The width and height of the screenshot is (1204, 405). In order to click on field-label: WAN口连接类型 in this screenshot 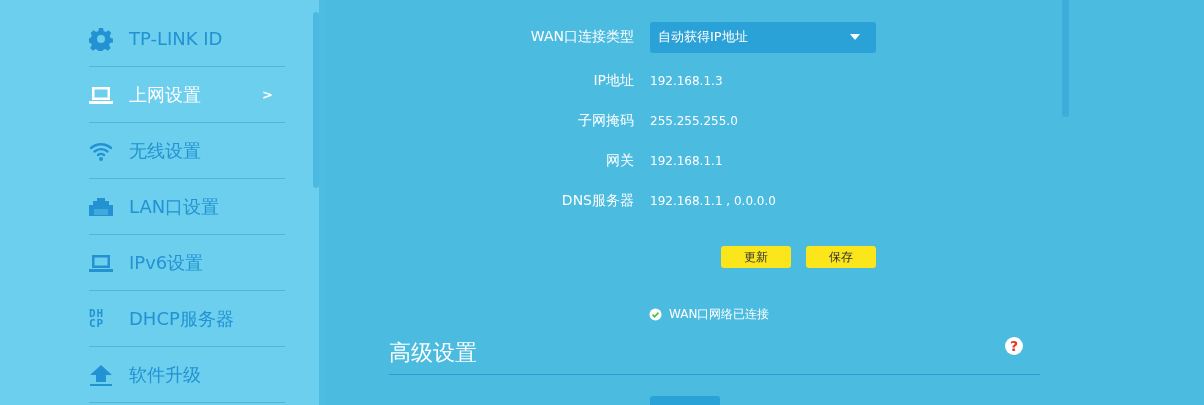, I will do `click(581, 37)`.